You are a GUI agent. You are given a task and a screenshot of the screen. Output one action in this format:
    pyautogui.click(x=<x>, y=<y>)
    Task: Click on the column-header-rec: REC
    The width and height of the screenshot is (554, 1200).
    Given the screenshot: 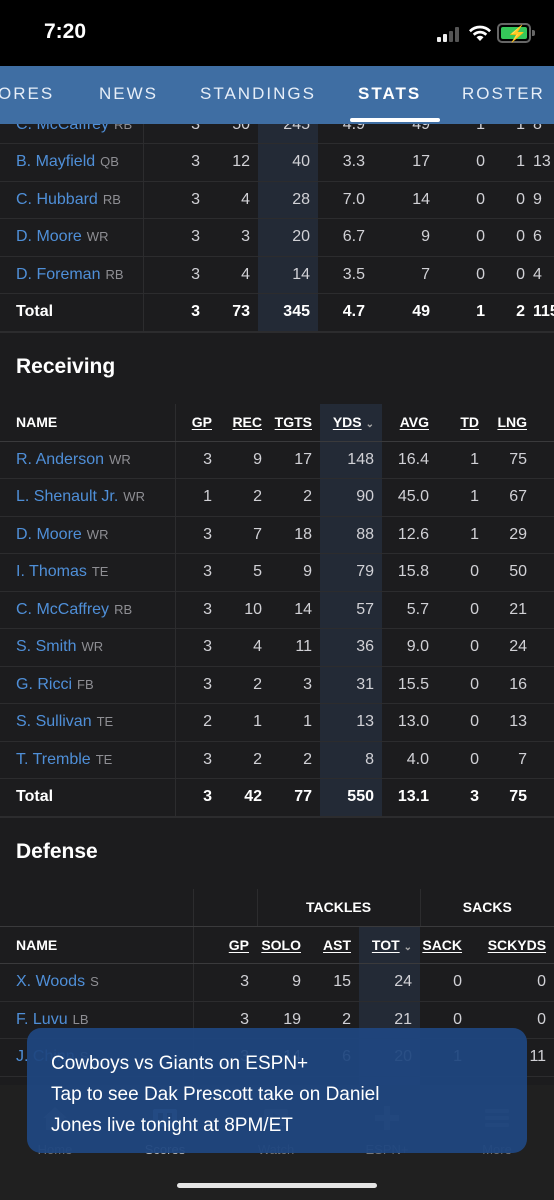 What is the action you would take?
    pyautogui.click(x=245, y=422)
    